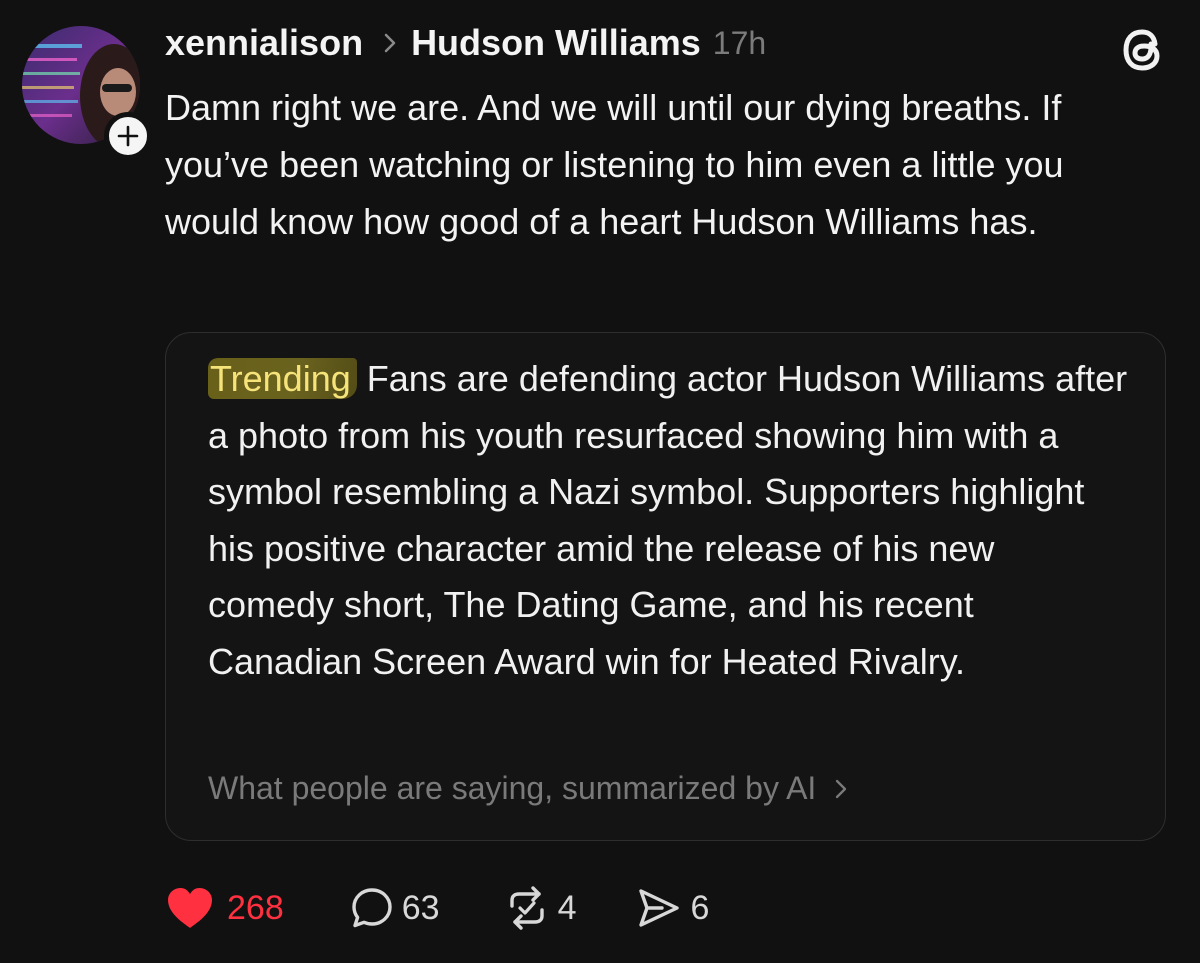 The height and width of the screenshot is (963, 1200). What do you see at coordinates (526, 908) in the screenshot?
I see `repost-icon` at bounding box center [526, 908].